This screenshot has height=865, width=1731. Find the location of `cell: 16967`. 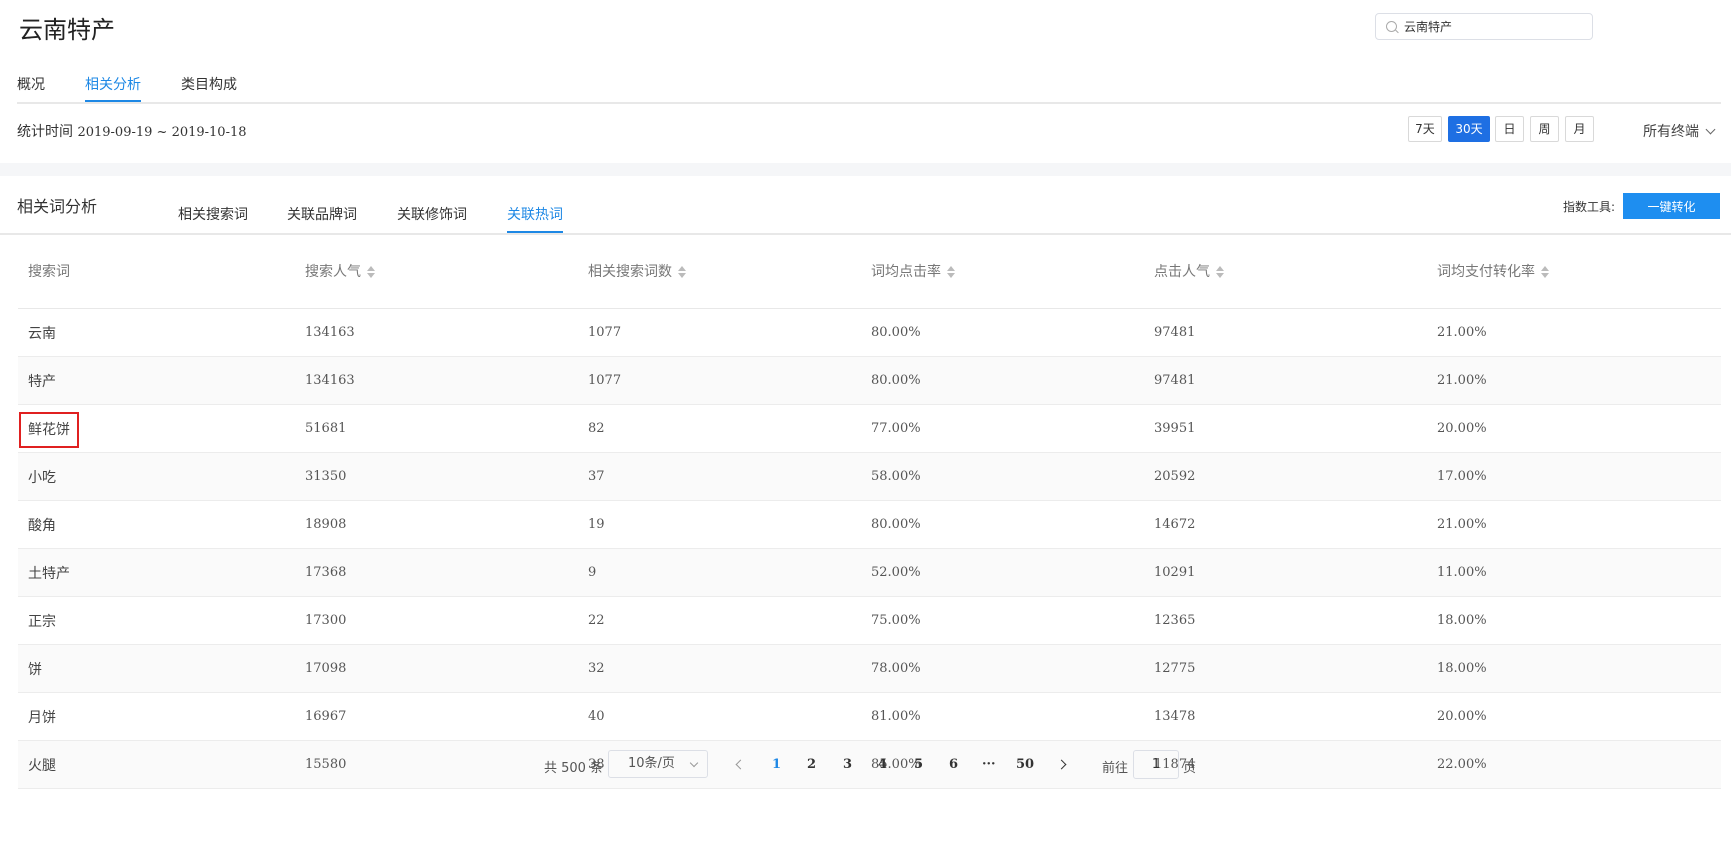

cell: 16967 is located at coordinates (446, 716).